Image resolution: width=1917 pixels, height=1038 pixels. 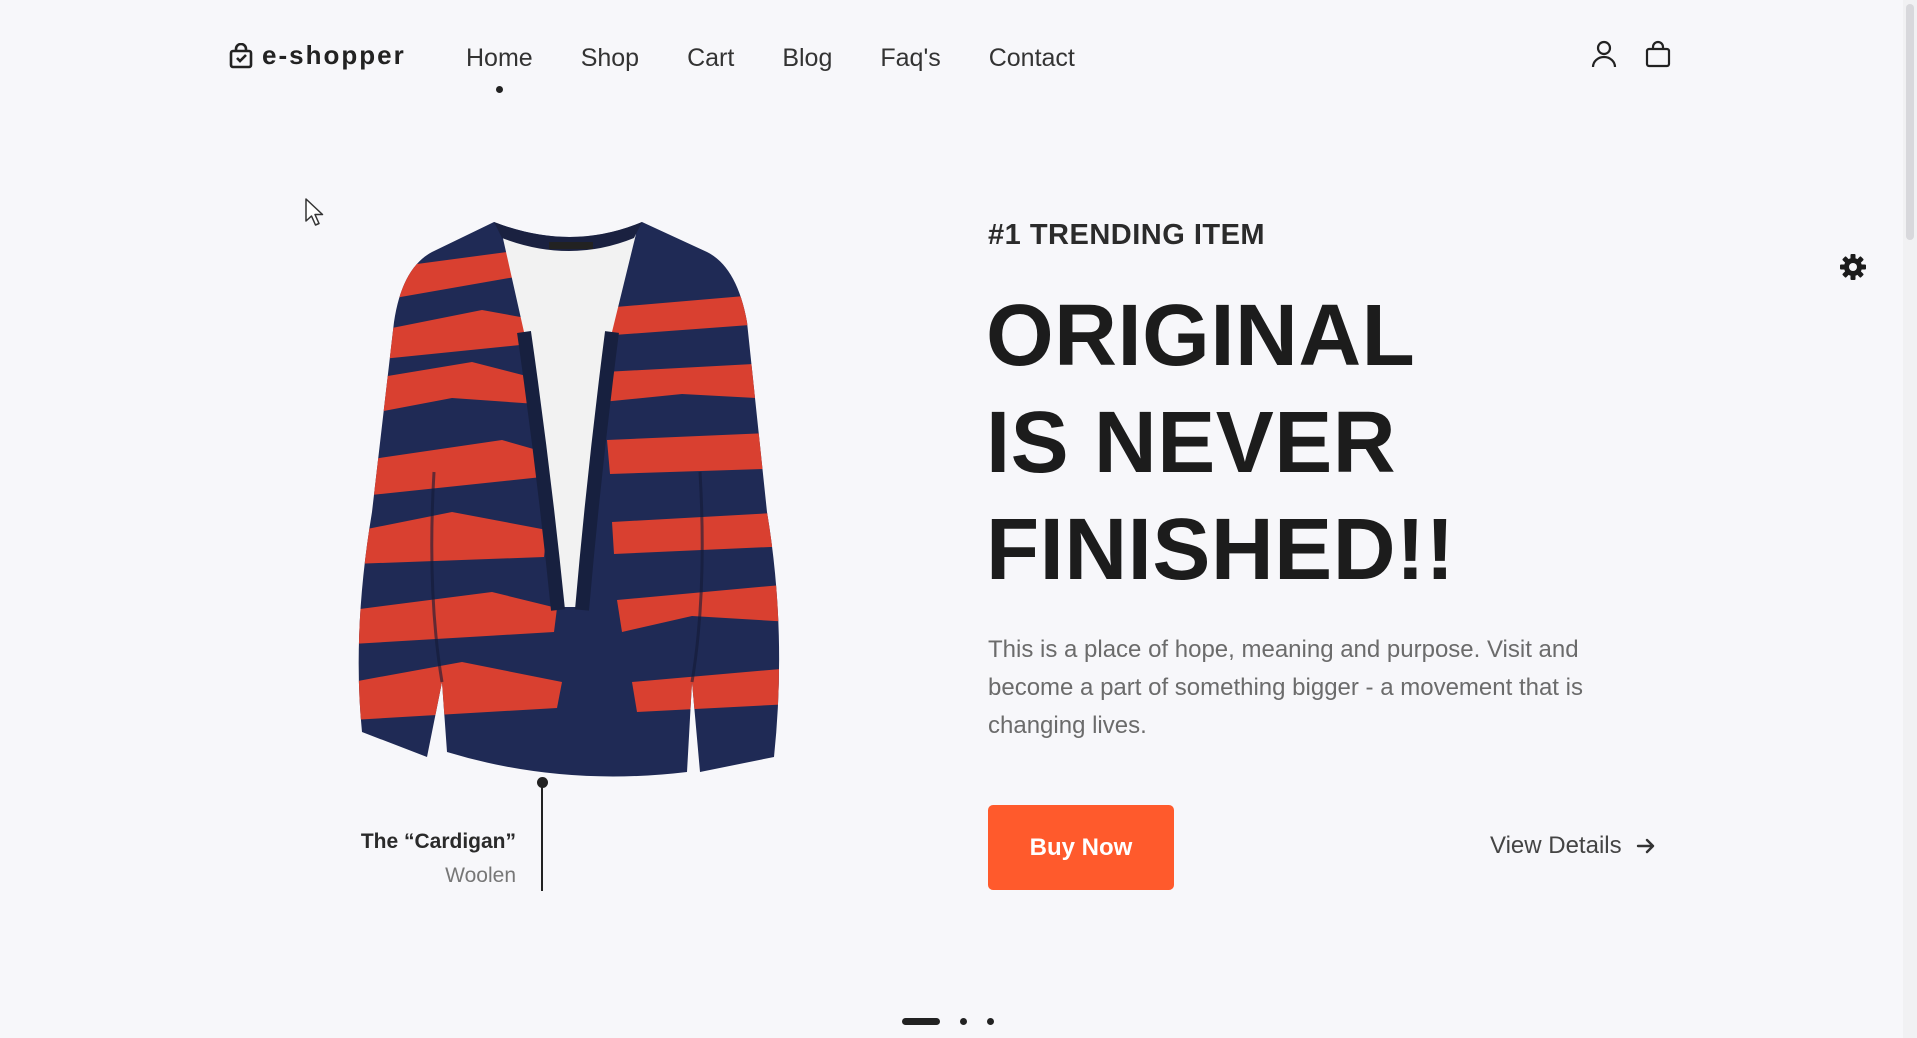 What do you see at coordinates (1910, 519) in the screenshot?
I see `vertical-scrollbar` at bounding box center [1910, 519].